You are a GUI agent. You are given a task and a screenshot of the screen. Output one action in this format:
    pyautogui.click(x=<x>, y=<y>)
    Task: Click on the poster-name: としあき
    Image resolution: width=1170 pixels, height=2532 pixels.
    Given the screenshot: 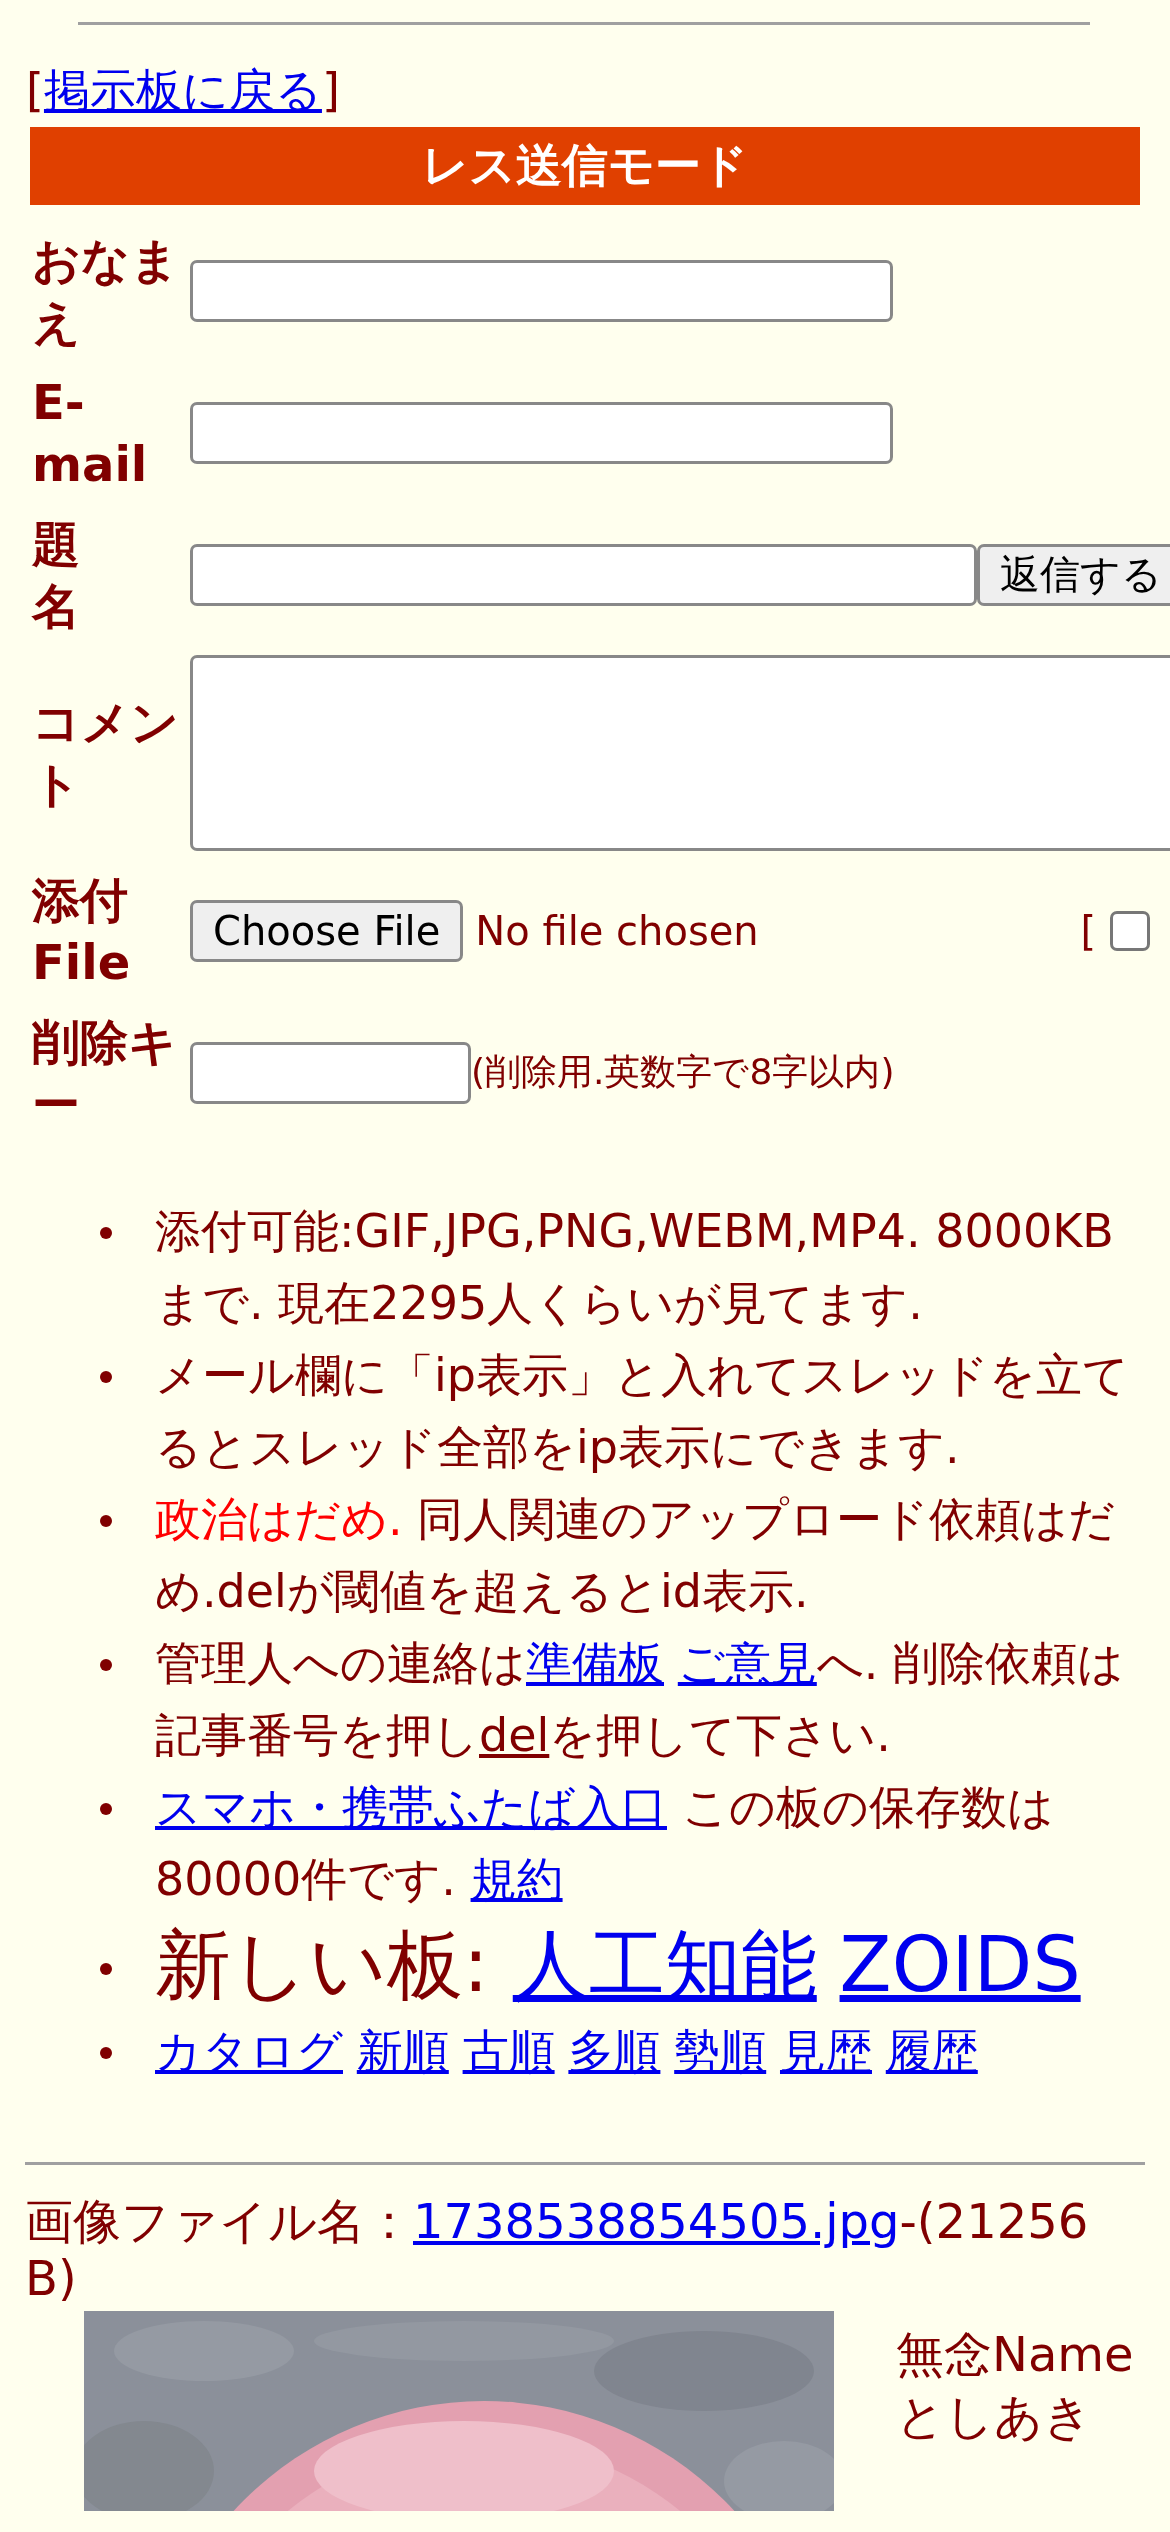 What is the action you would take?
    pyautogui.click(x=994, y=2416)
    